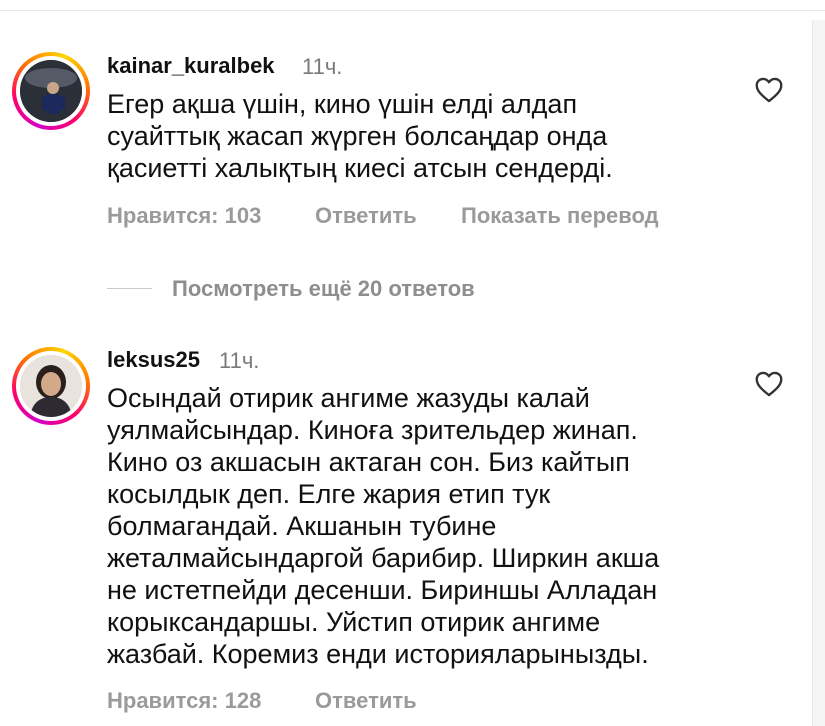 Image resolution: width=825 pixels, height=726 pixels. What do you see at coordinates (818, 373) in the screenshot?
I see `scrollbar-track` at bounding box center [818, 373].